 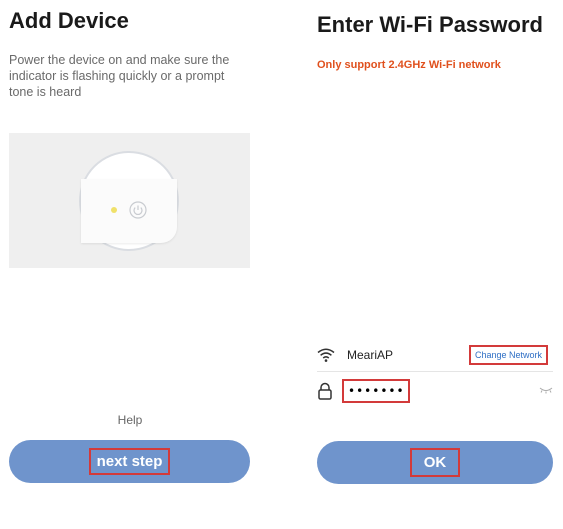 I want to click on wifi-warning: Only support 2.4GHz Wi-Fi network, so click(x=409, y=65).